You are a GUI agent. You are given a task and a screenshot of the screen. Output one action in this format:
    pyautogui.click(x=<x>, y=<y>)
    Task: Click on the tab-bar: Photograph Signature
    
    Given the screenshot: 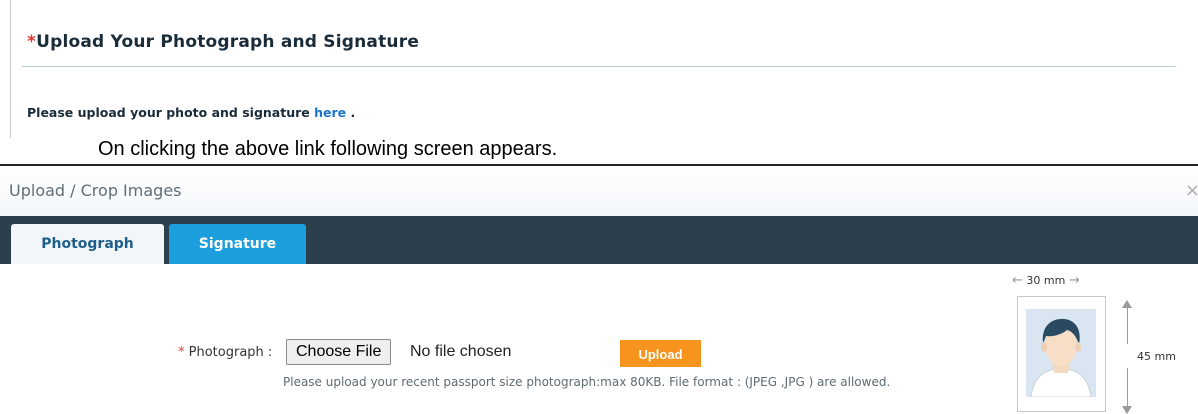 What is the action you would take?
    pyautogui.click(x=599, y=240)
    